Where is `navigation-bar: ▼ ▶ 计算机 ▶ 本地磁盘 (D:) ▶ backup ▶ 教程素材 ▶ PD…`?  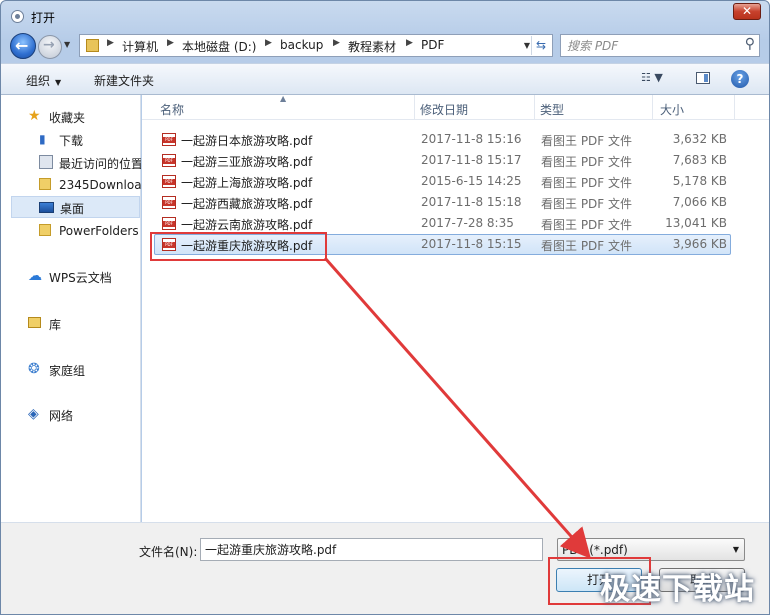
navigation-bar: ▼ ▶ 计算机 ▶ 本地磁盘 (D:) ▶ backup ▶ 教程素材 ▶ PD… is located at coordinates (385, 46).